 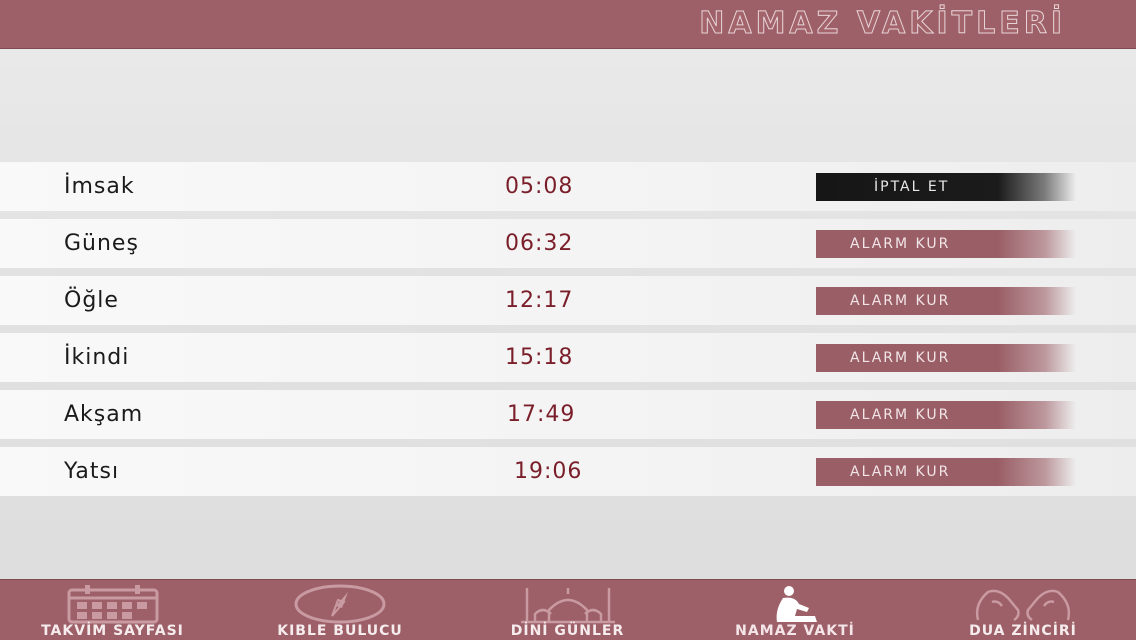 What do you see at coordinates (91, 300) in the screenshot?
I see `prayer-name: Öğle` at bounding box center [91, 300].